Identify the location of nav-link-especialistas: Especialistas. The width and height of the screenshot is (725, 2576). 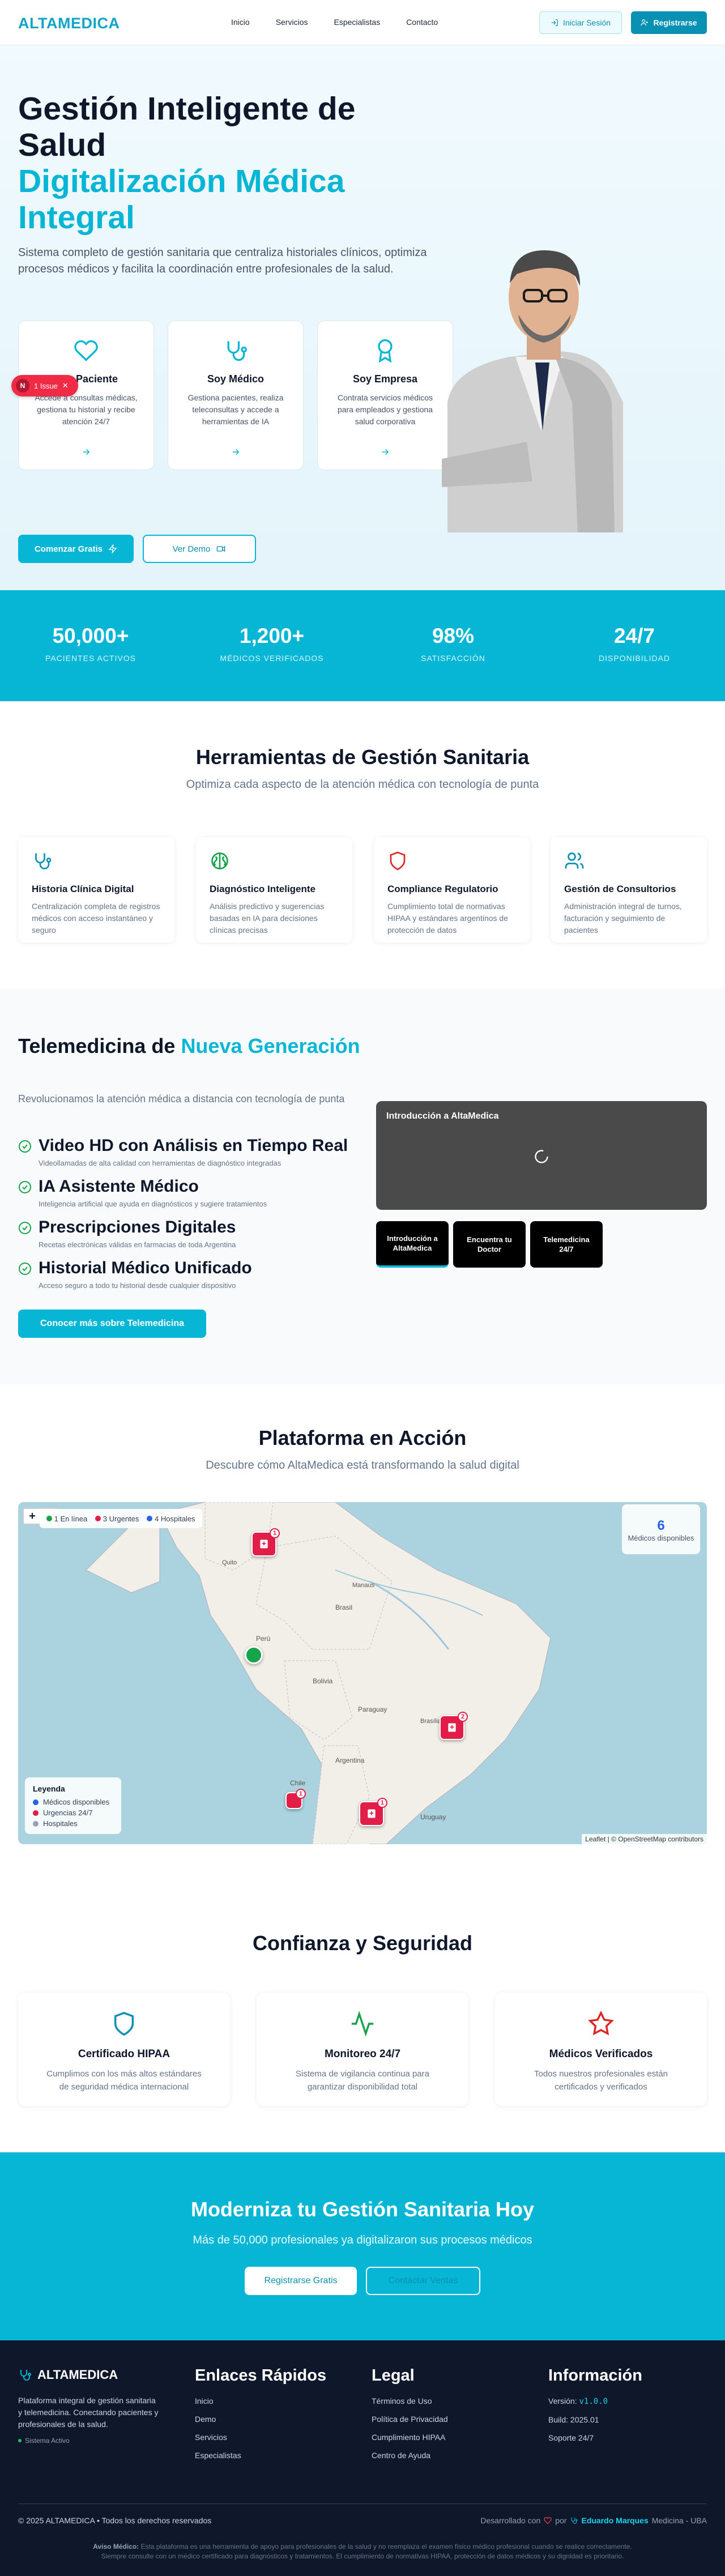
(357, 22).